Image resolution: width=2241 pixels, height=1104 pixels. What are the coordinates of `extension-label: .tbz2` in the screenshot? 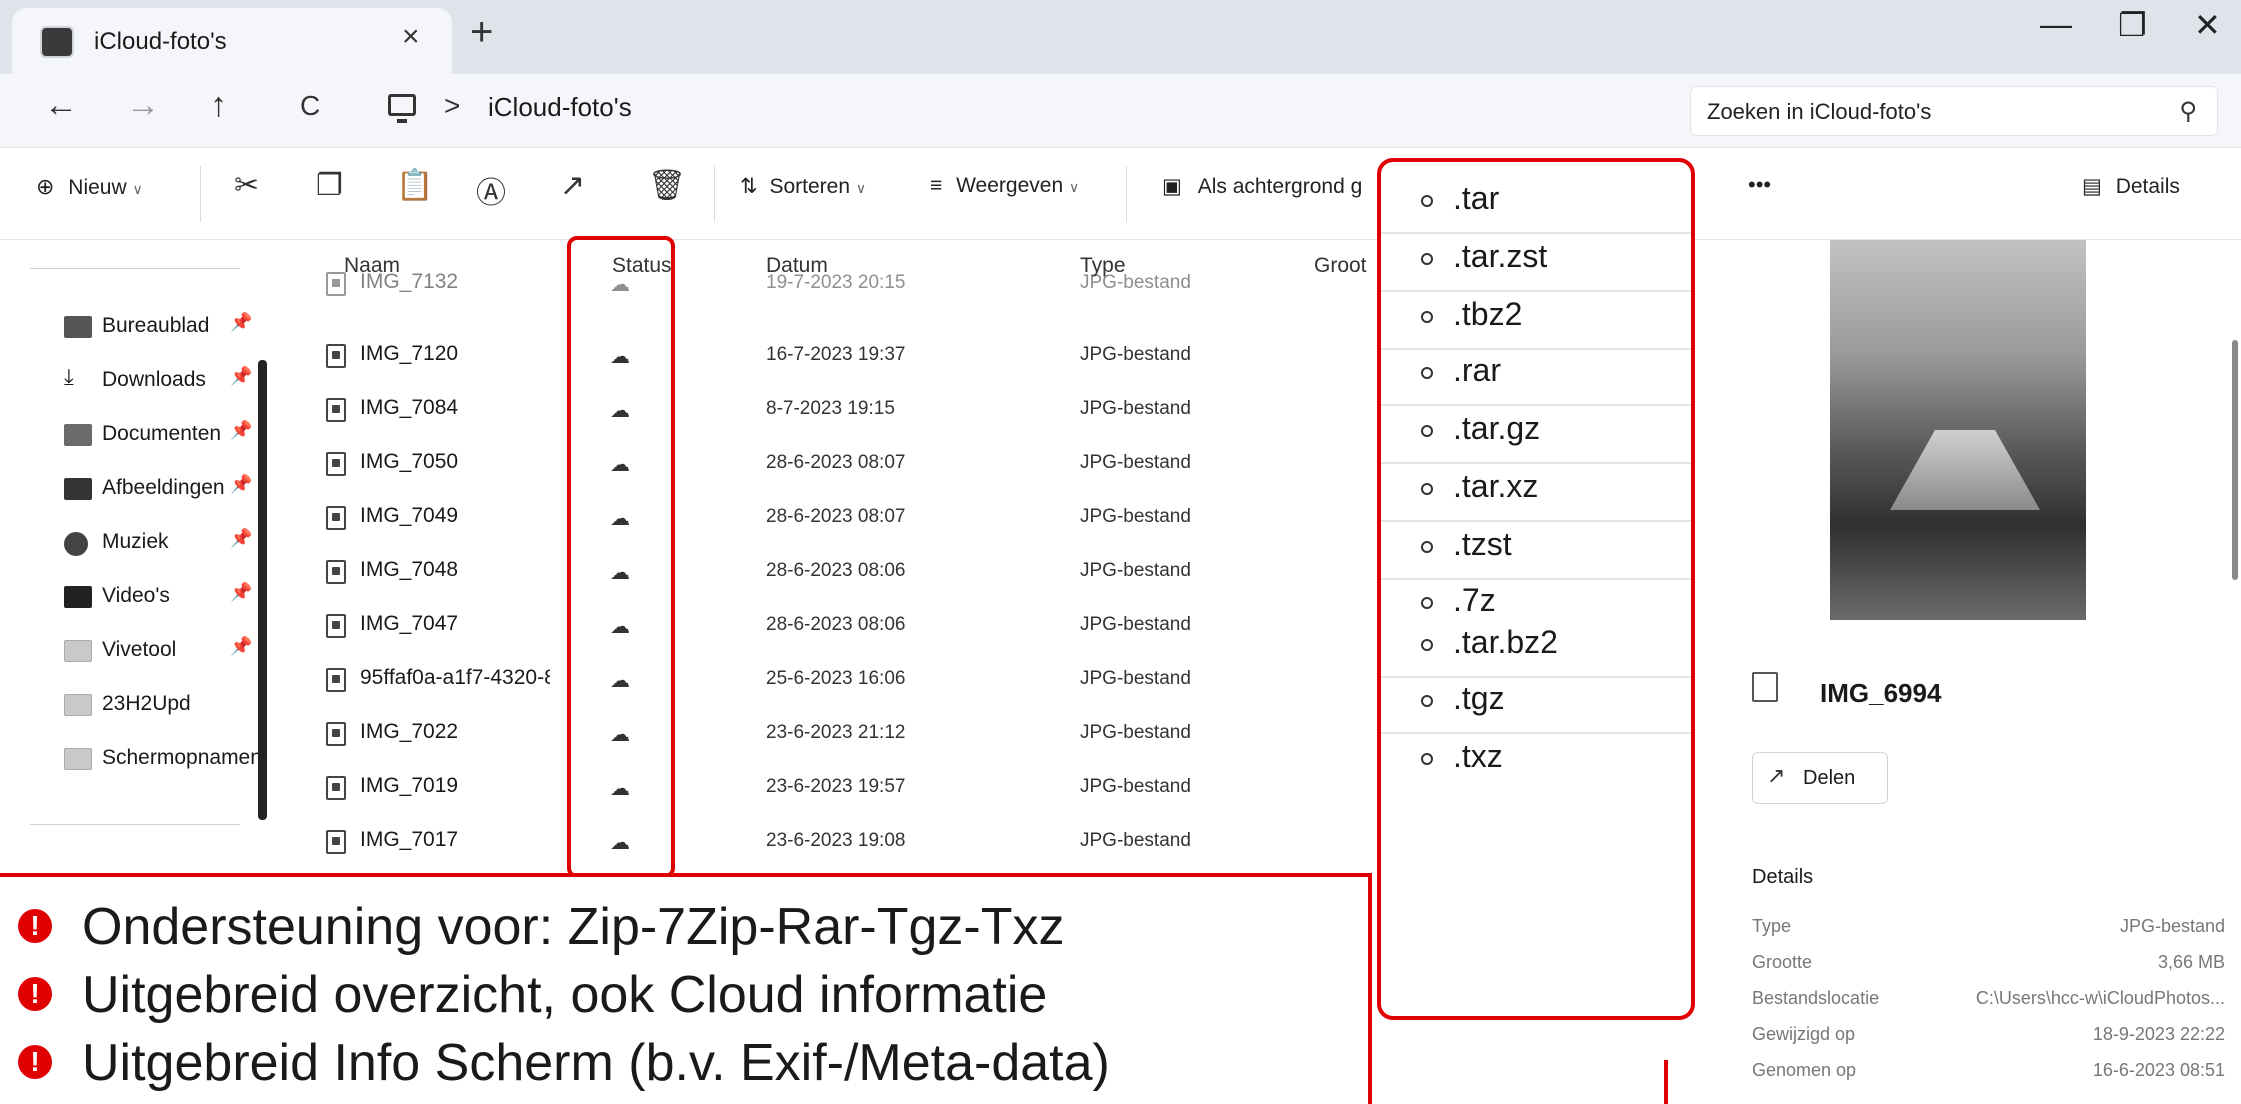 It's located at (1488, 314).